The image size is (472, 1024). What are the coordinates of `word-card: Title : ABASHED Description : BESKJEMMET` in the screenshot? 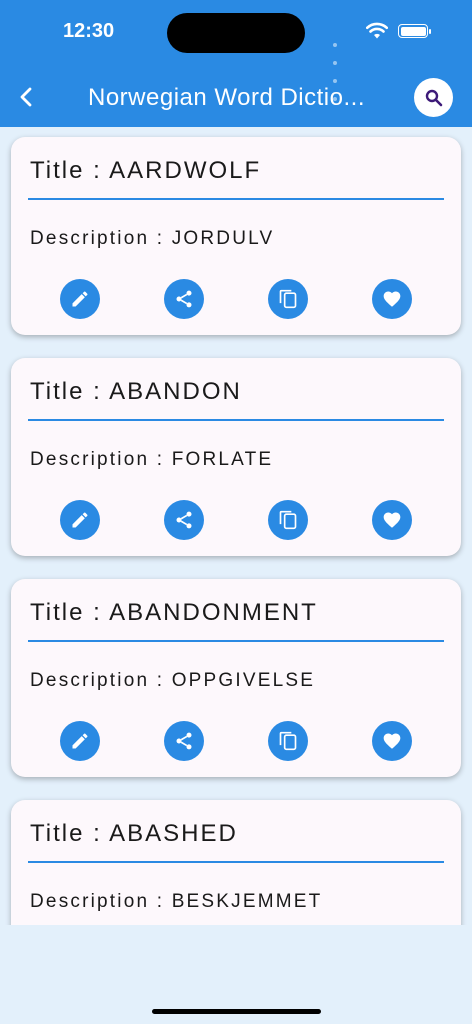 It's located at (236, 862).